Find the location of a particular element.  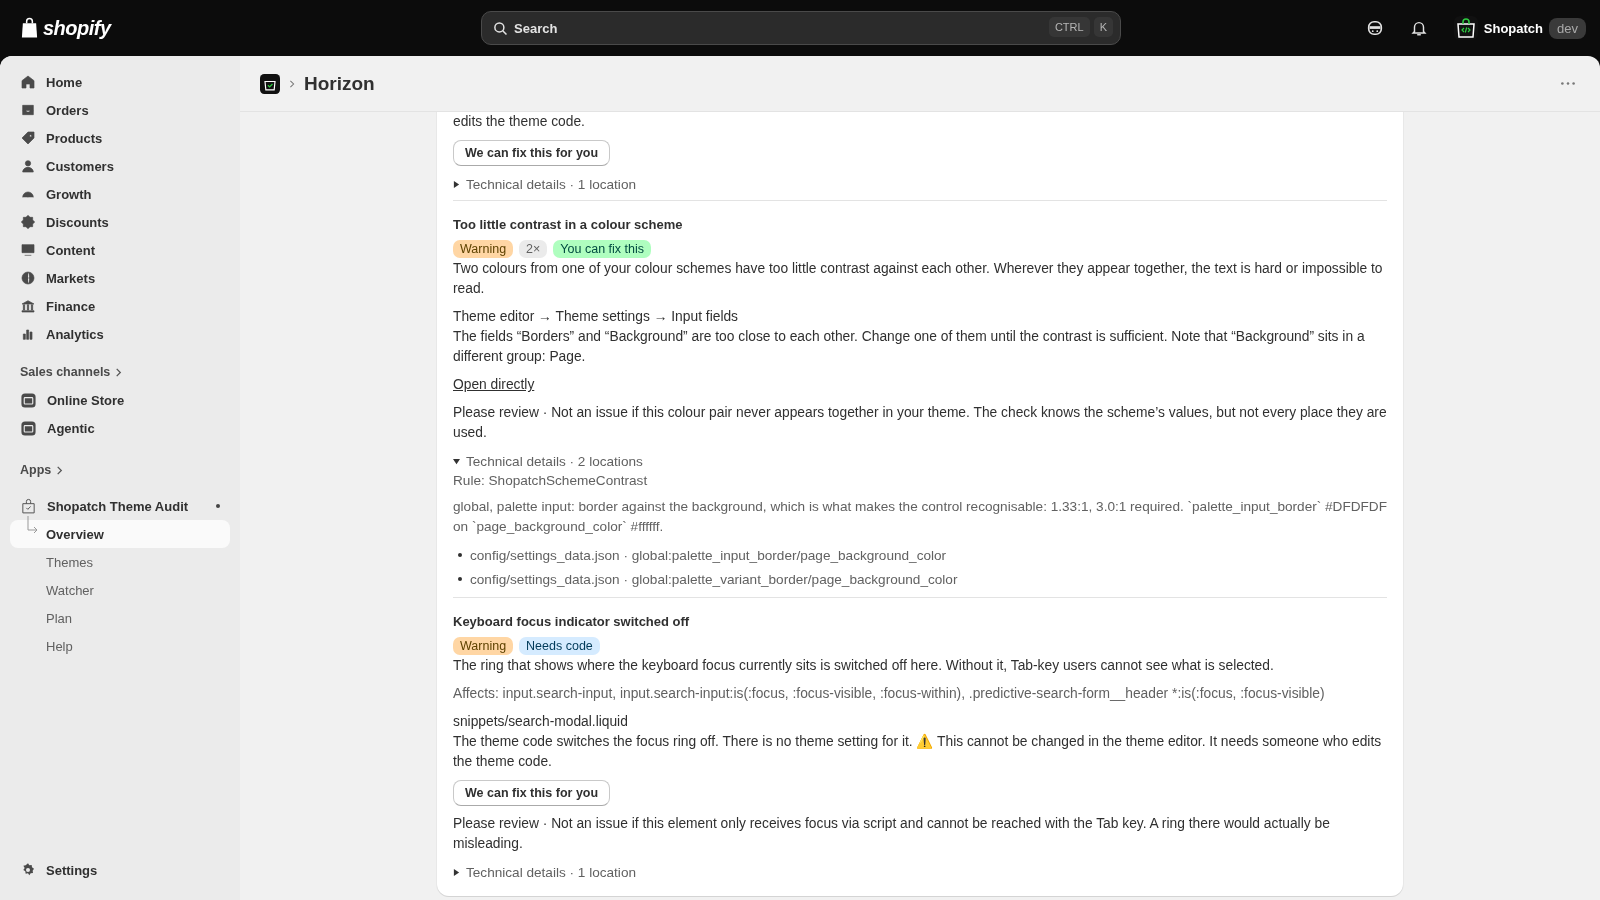

sub-nav-item: Help is located at coordinates (120, 646).